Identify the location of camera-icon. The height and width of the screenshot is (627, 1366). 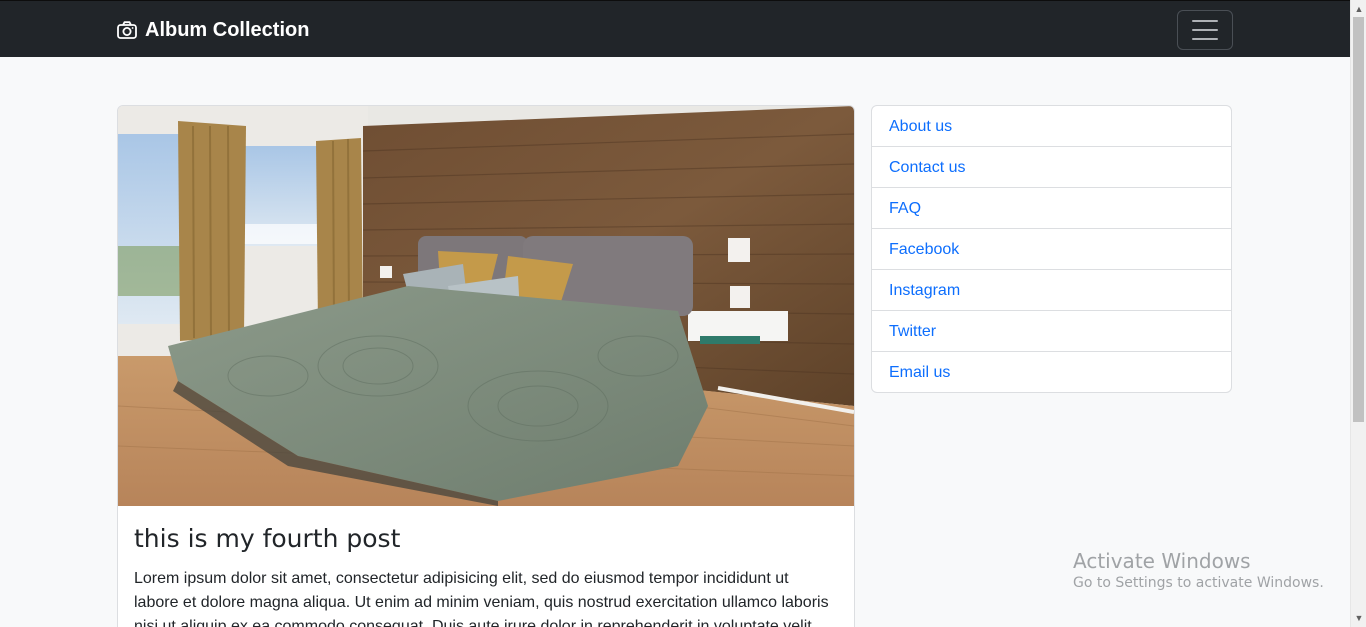
(127, 30).